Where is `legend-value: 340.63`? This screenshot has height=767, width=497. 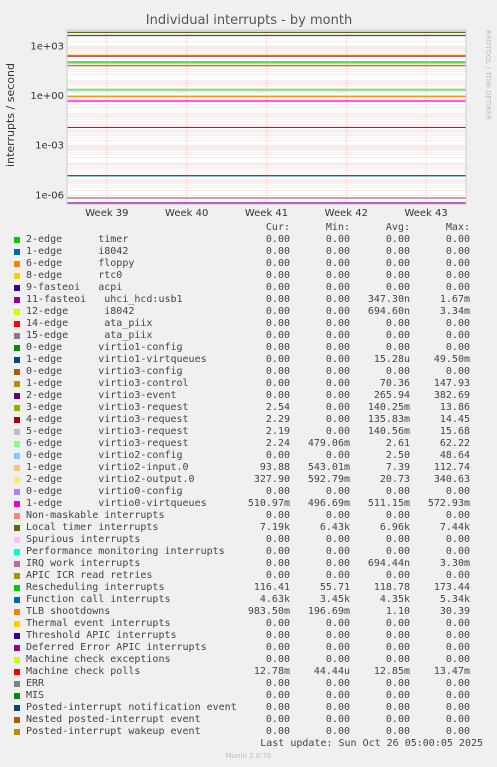 legend-value: 340.63 is located at coordinates (451, 479).